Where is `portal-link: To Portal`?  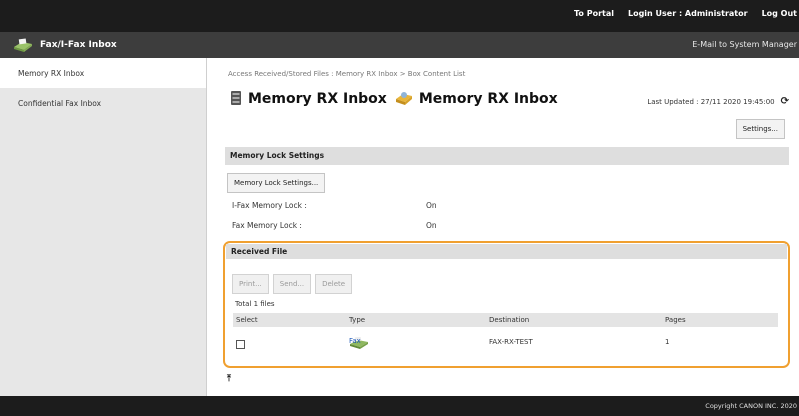
portal-link: To Portal is located at coordinates (594, 13).